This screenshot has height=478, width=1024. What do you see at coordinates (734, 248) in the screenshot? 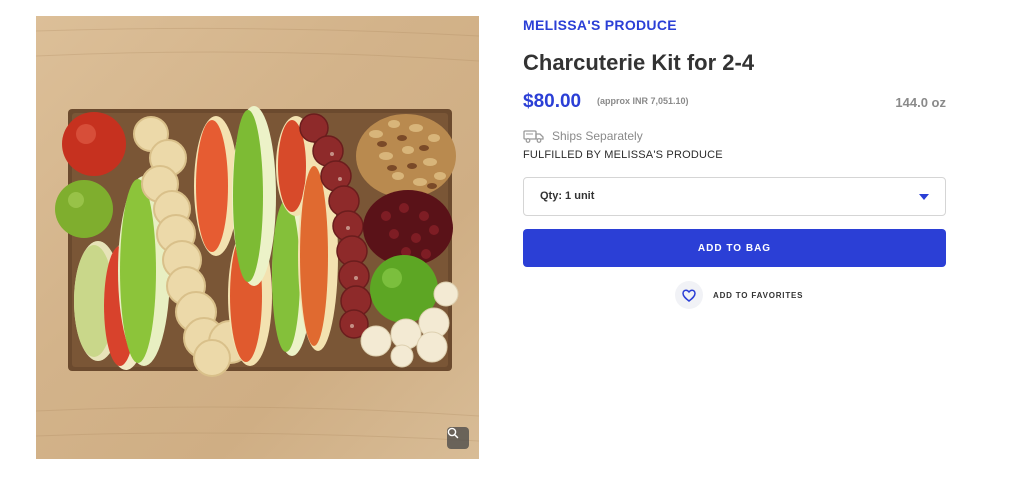
I see `add-to-bag-button: ADD TO BAG` at bounding box center [734, 248].